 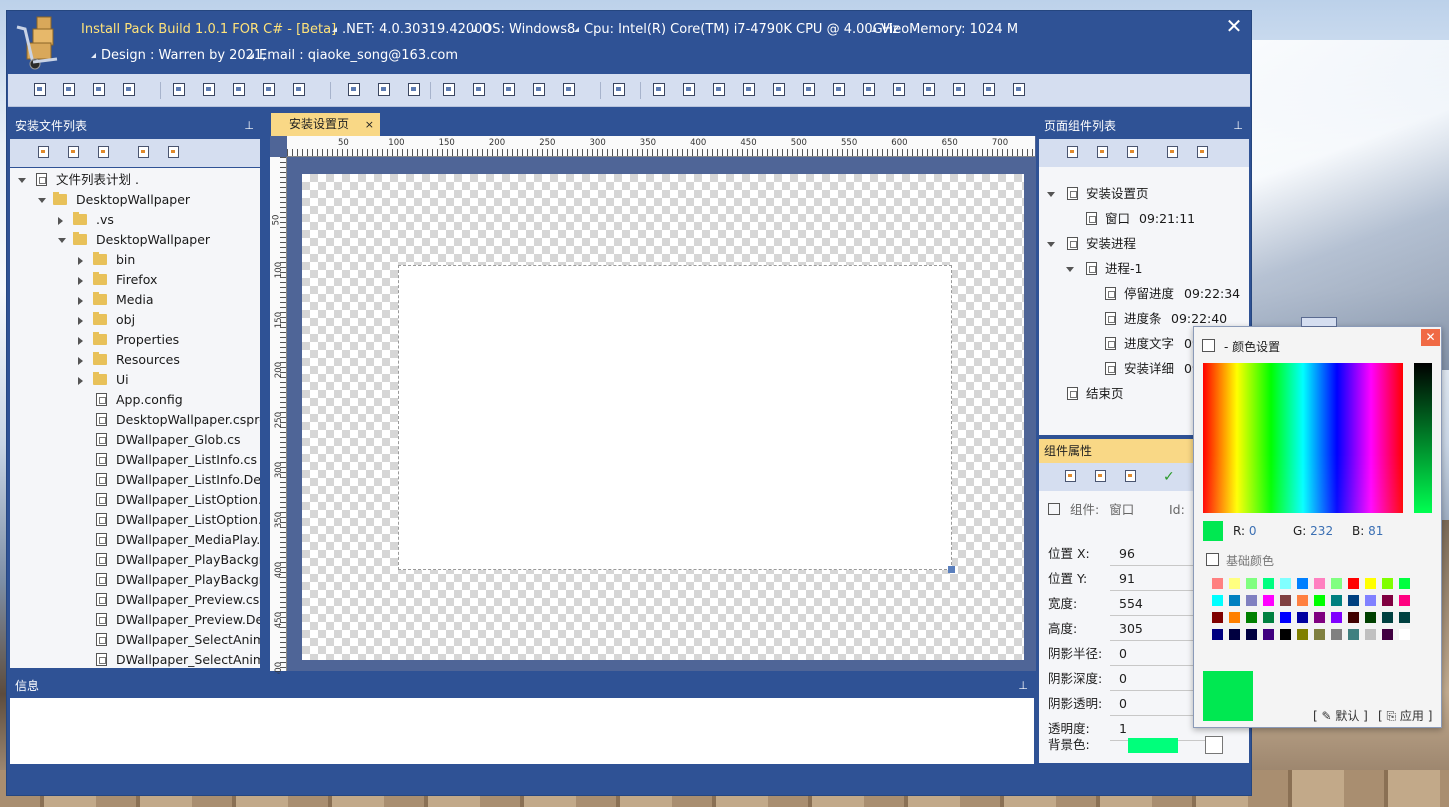 What do you see at coordinates (1101, 477) in the screenshot?
I see `chart-icon` at bounding box center [1101, 477].